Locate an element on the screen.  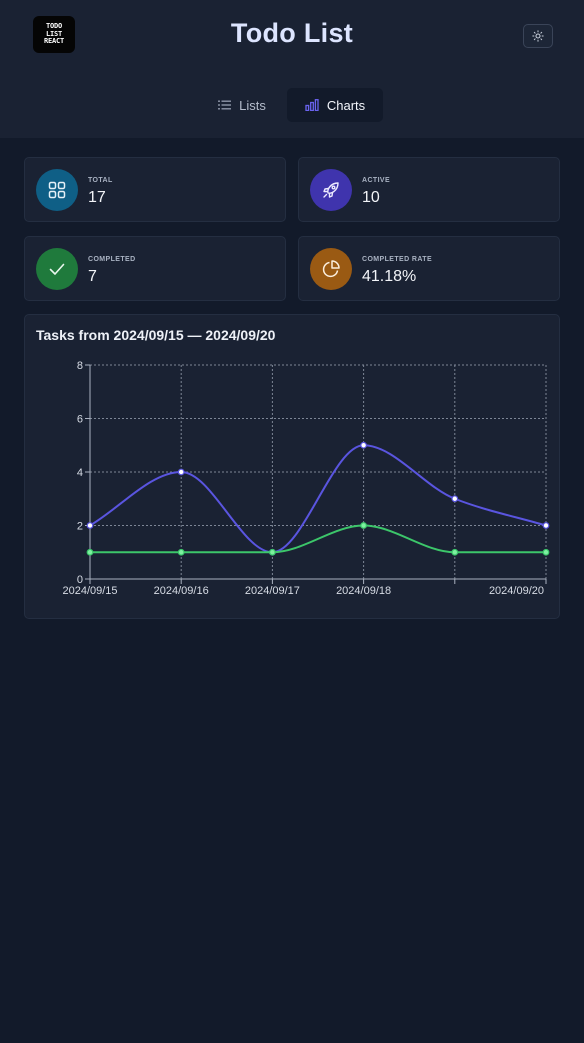
sun-icon is located at coordinates (538, 36).